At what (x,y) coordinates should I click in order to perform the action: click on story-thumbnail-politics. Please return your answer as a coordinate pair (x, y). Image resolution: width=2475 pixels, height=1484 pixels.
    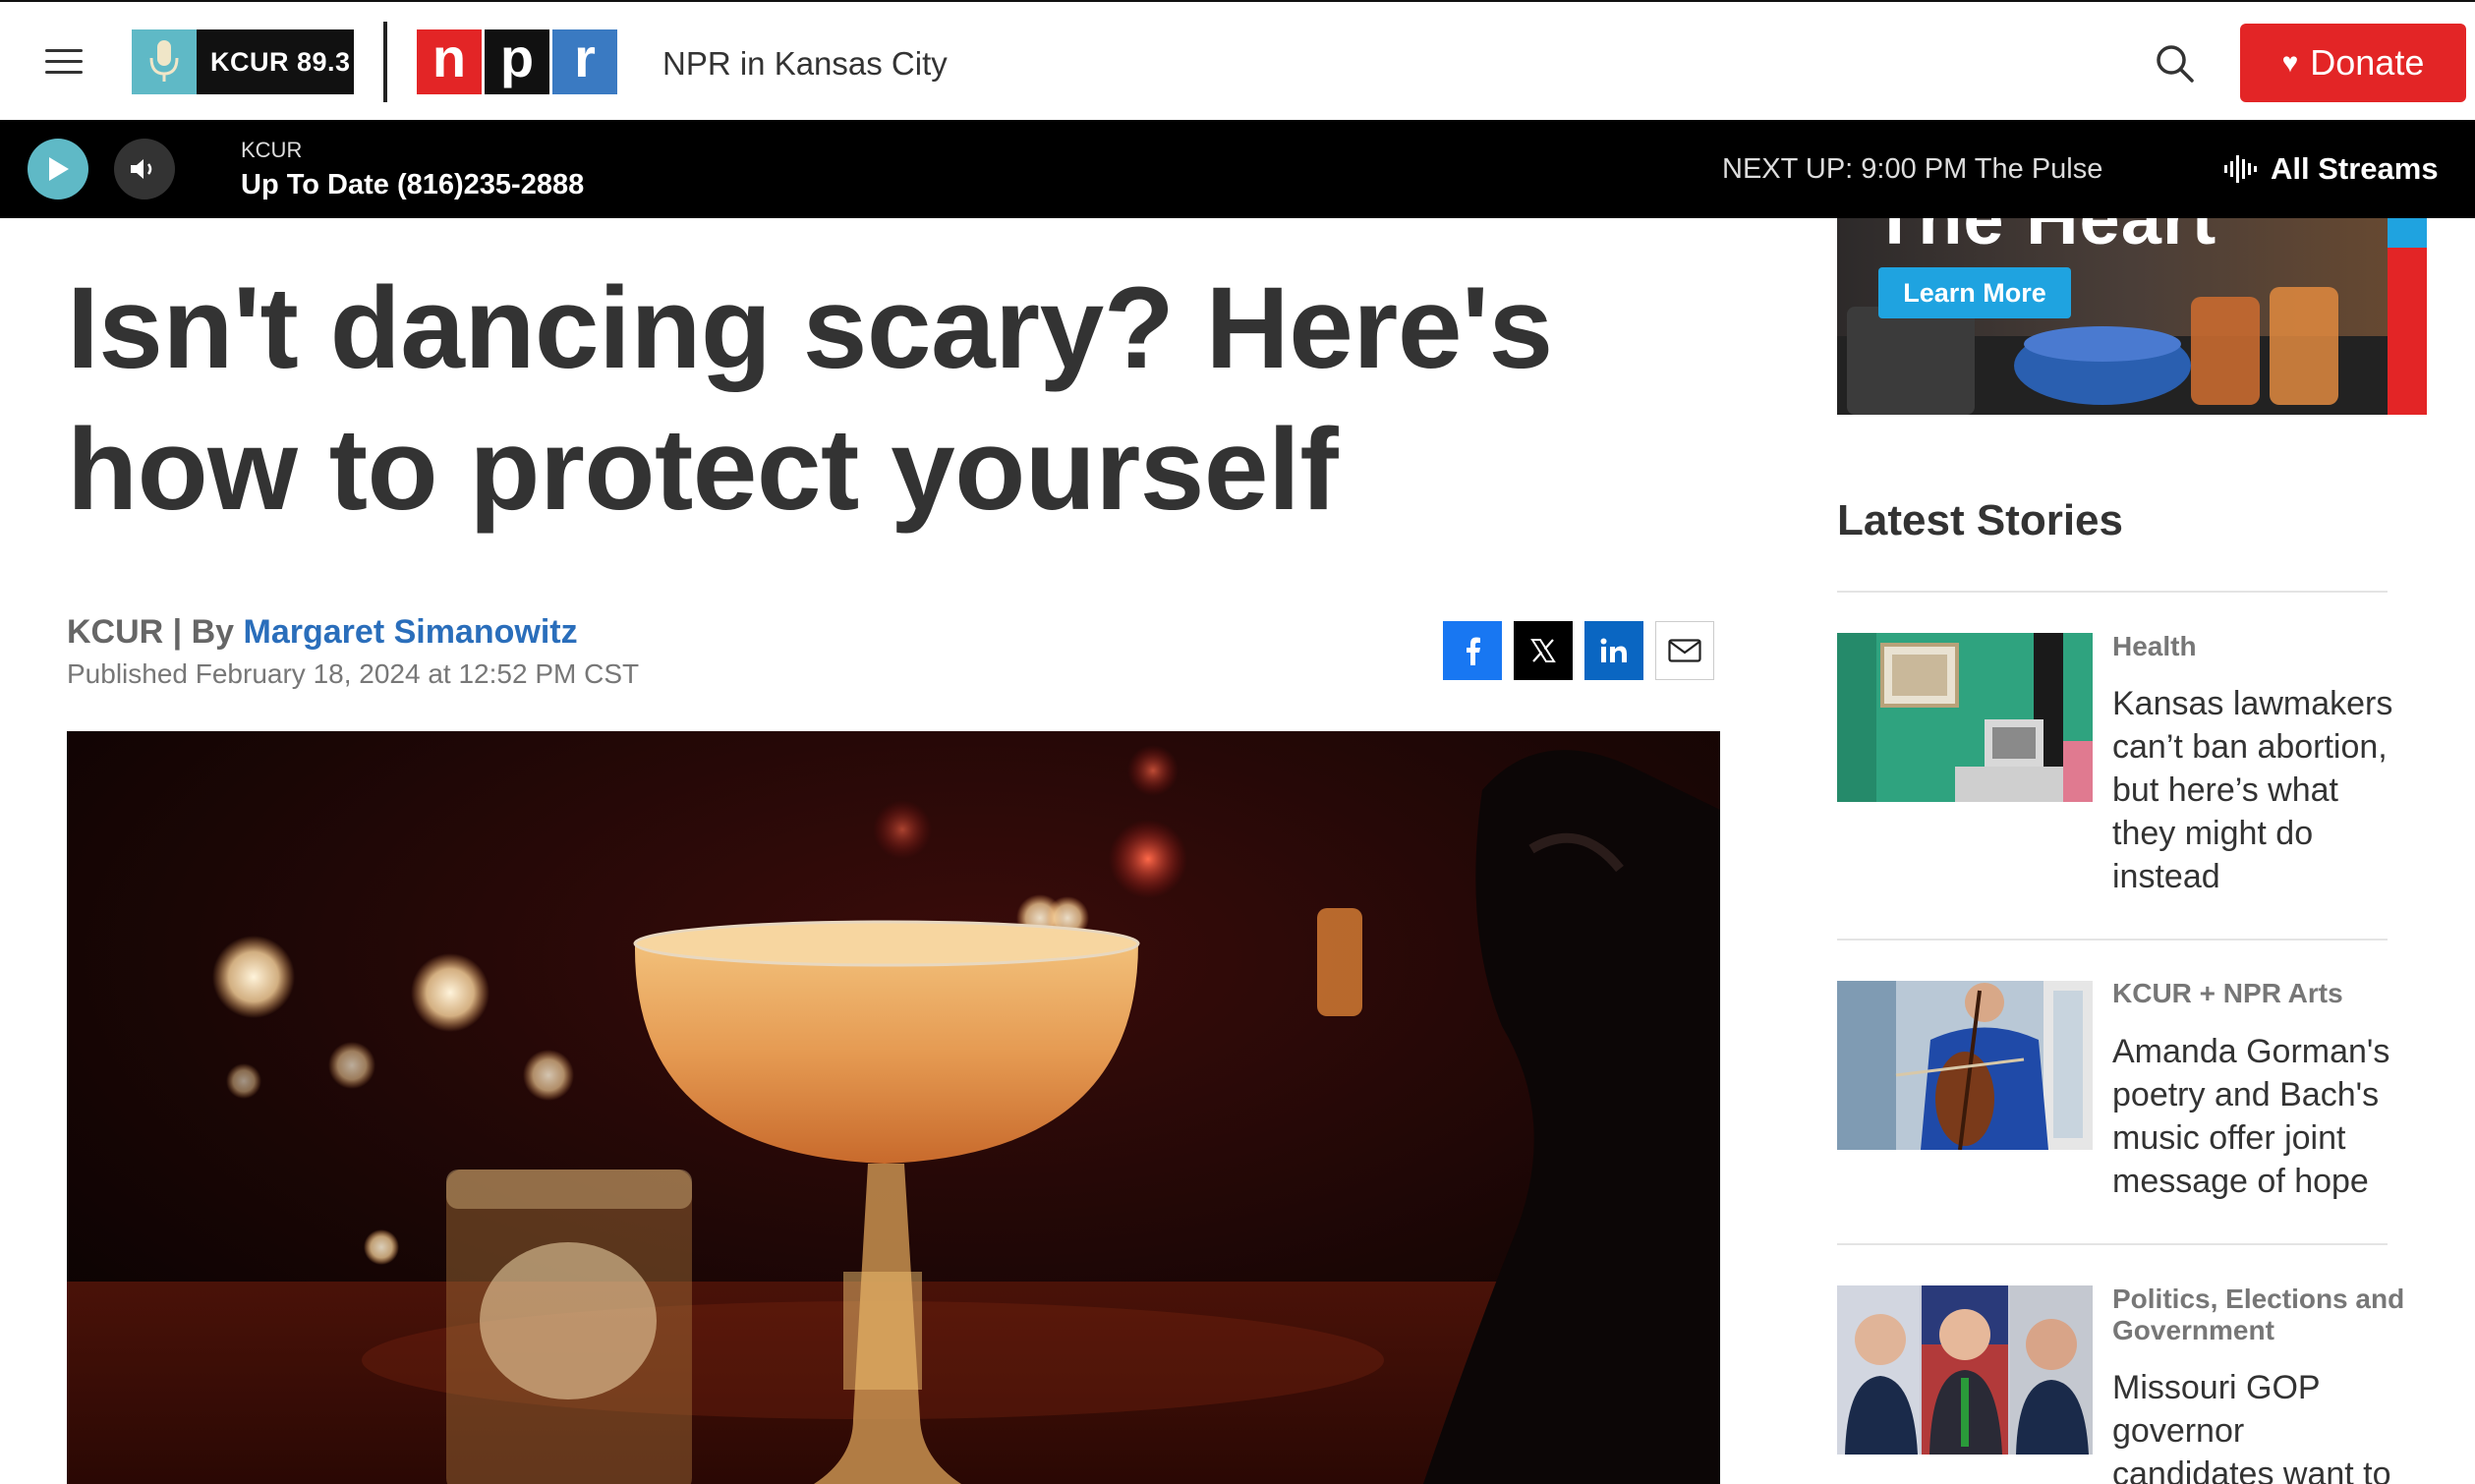
    Looking at the image, I should click on (1965, 1370).